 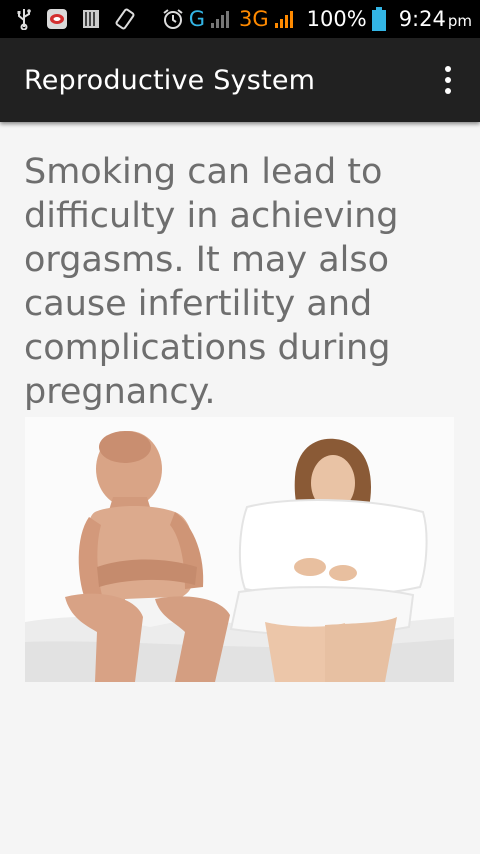 I want to click on notification-app-icon, so click(x=57, y=19).